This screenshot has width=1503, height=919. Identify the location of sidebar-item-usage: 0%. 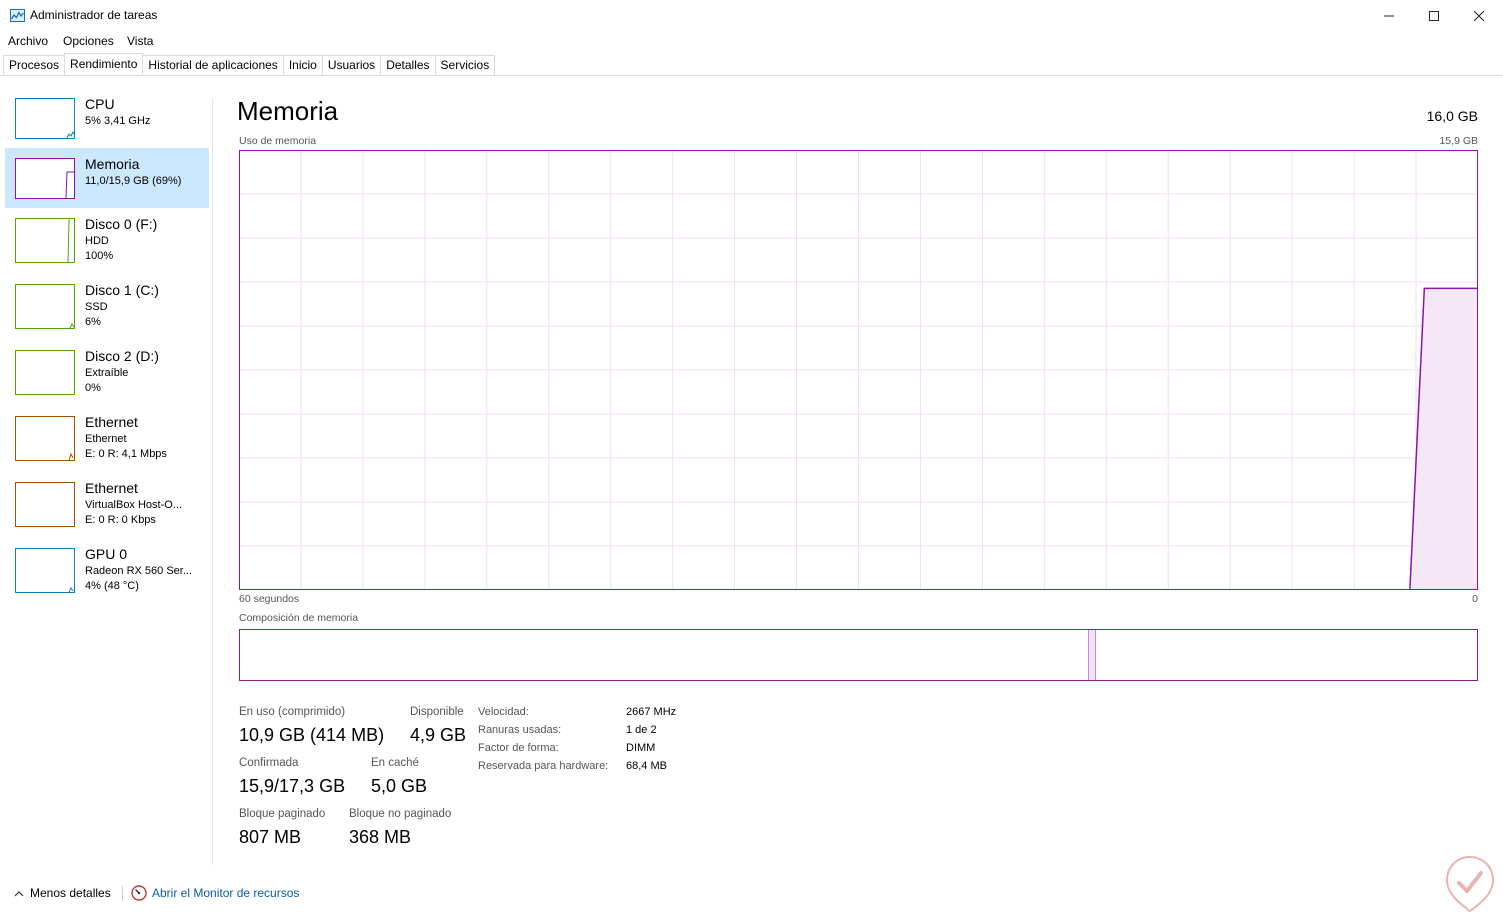
(93, 388).